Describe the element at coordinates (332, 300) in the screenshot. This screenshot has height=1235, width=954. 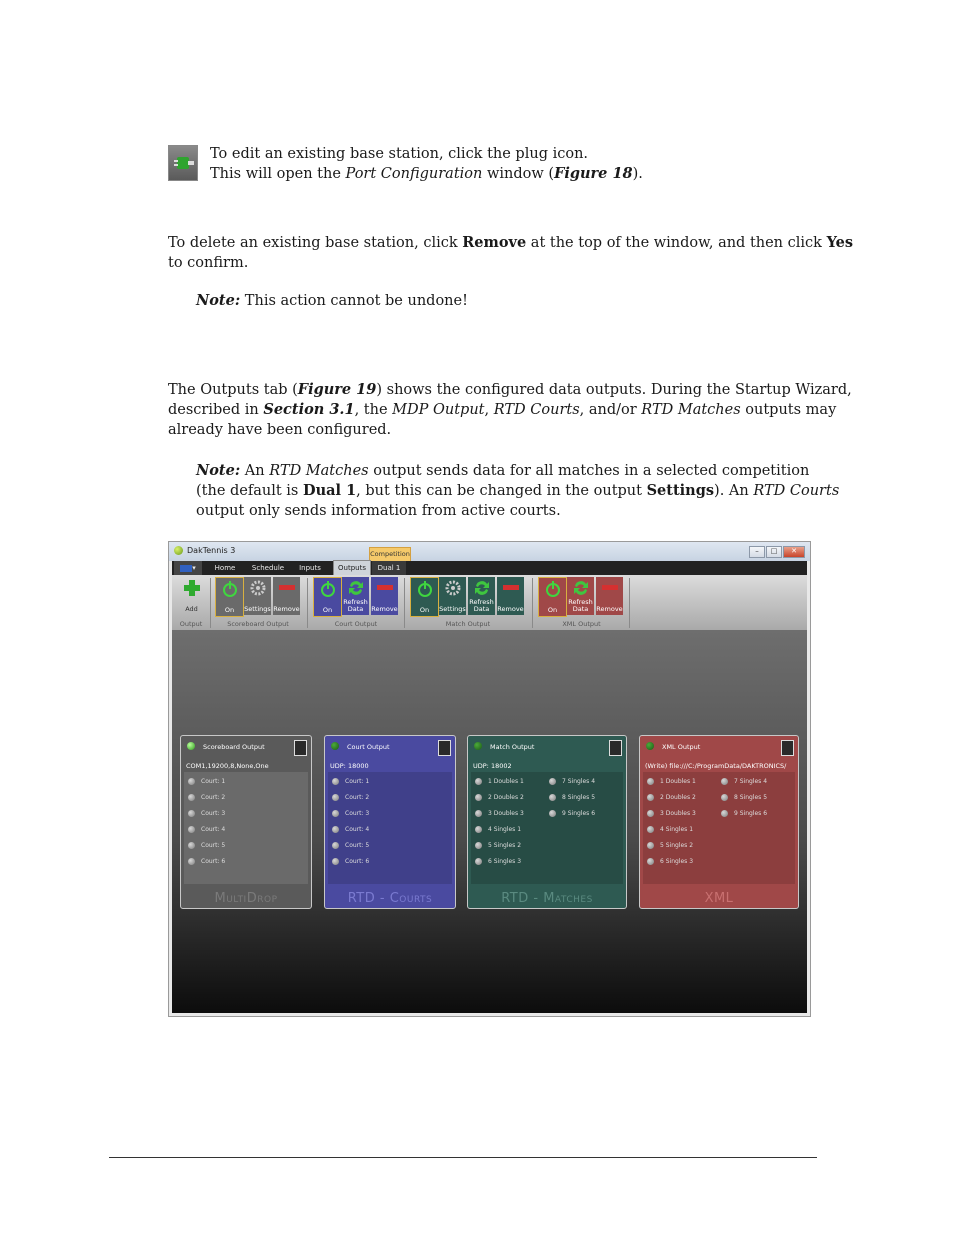
I see `note-undo: Note: This action cannot be undone!` at that location.